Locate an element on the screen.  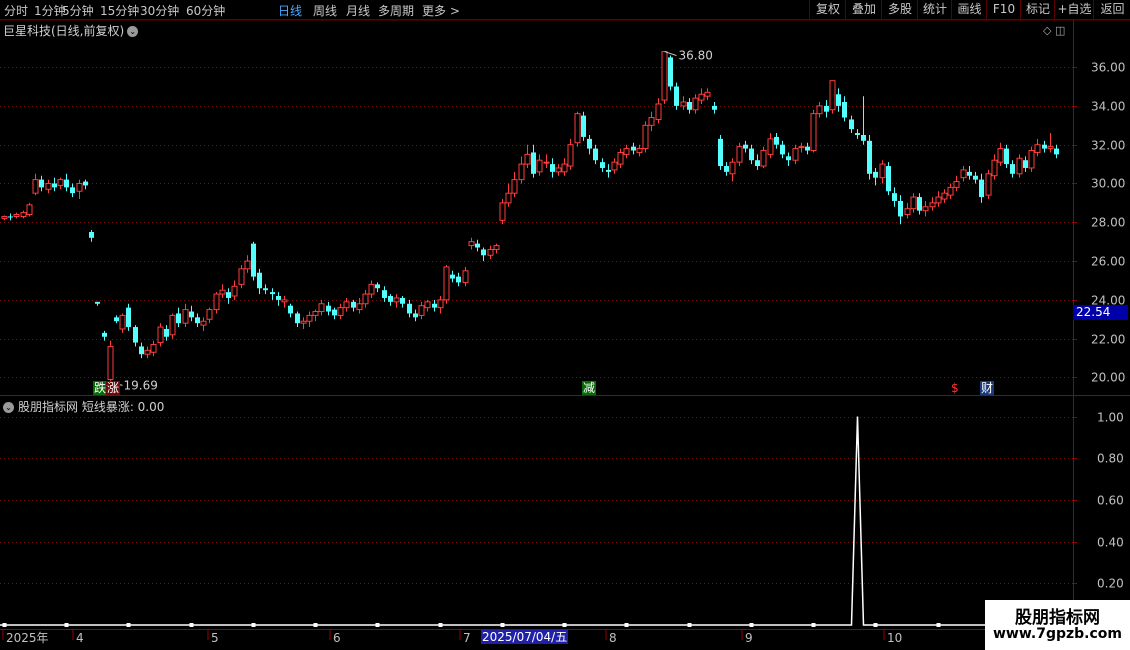
x-tick-label: 8 is located at coordinates (613, 638).